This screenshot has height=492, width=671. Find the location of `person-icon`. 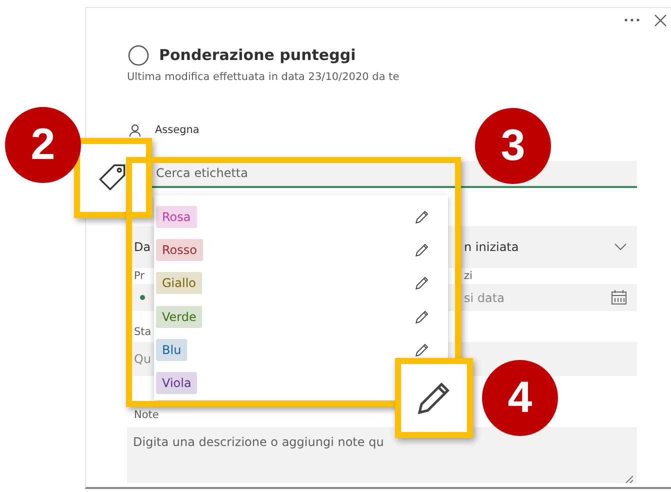

person-icon is located at coordinates (135, 130).